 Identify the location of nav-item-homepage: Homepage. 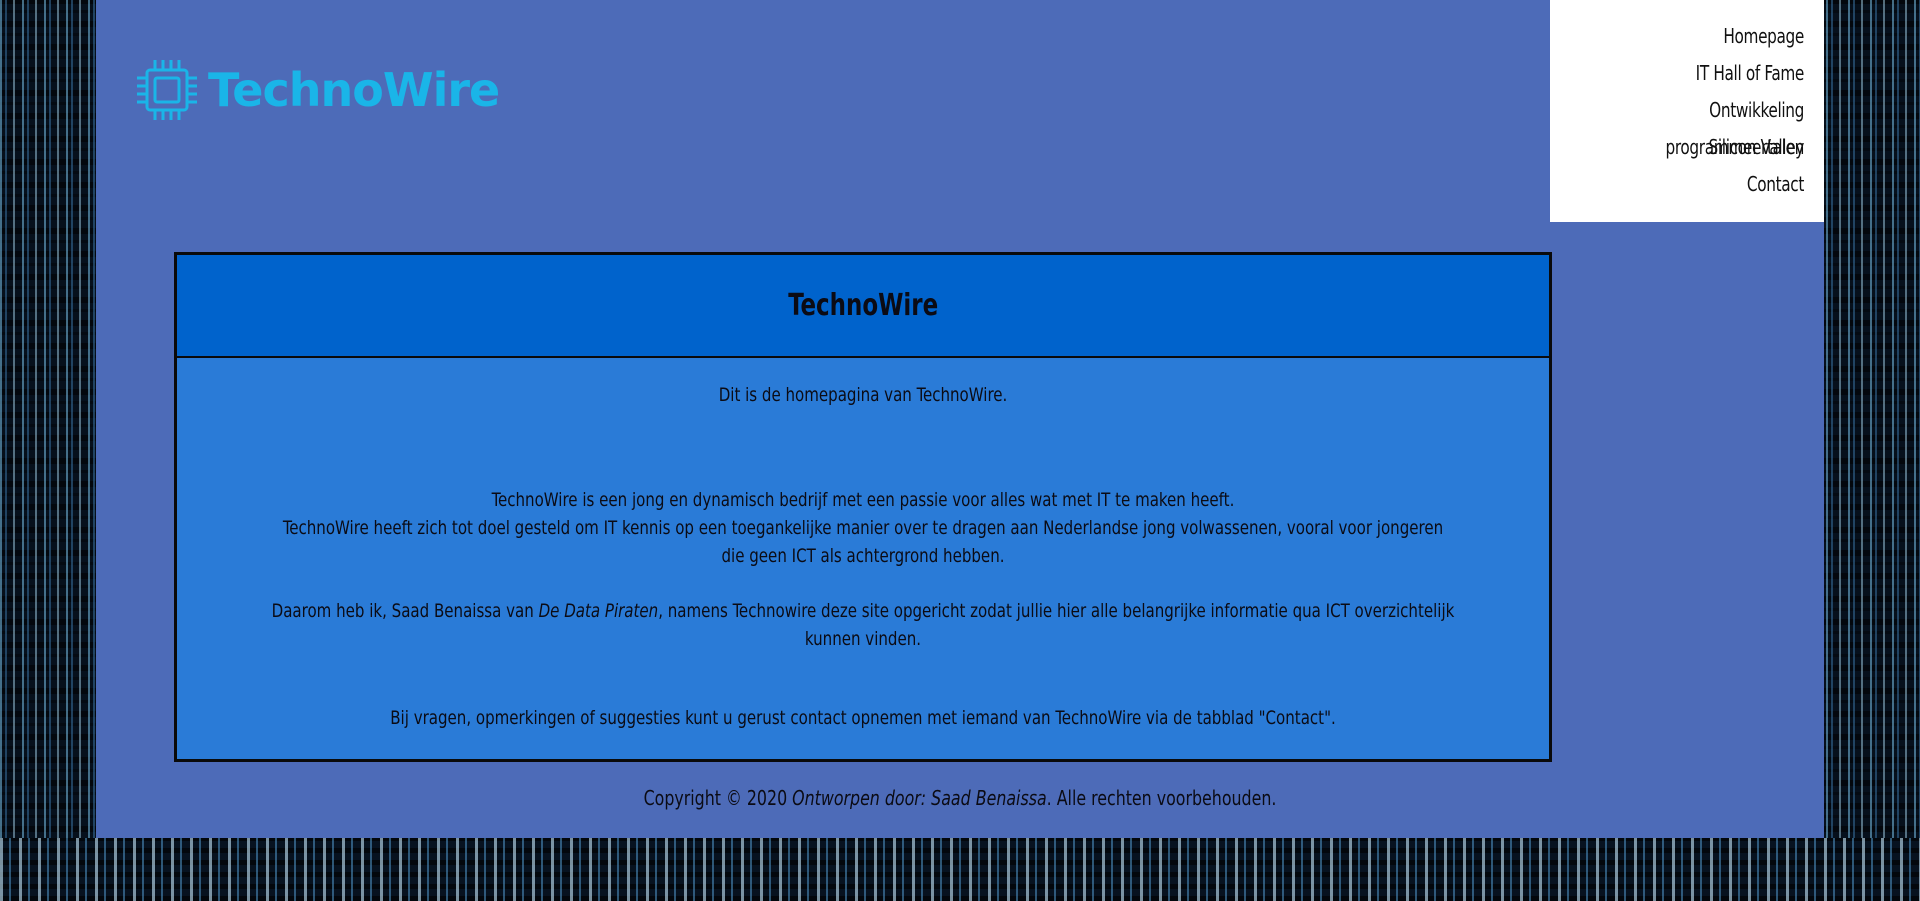
(1696, 36).